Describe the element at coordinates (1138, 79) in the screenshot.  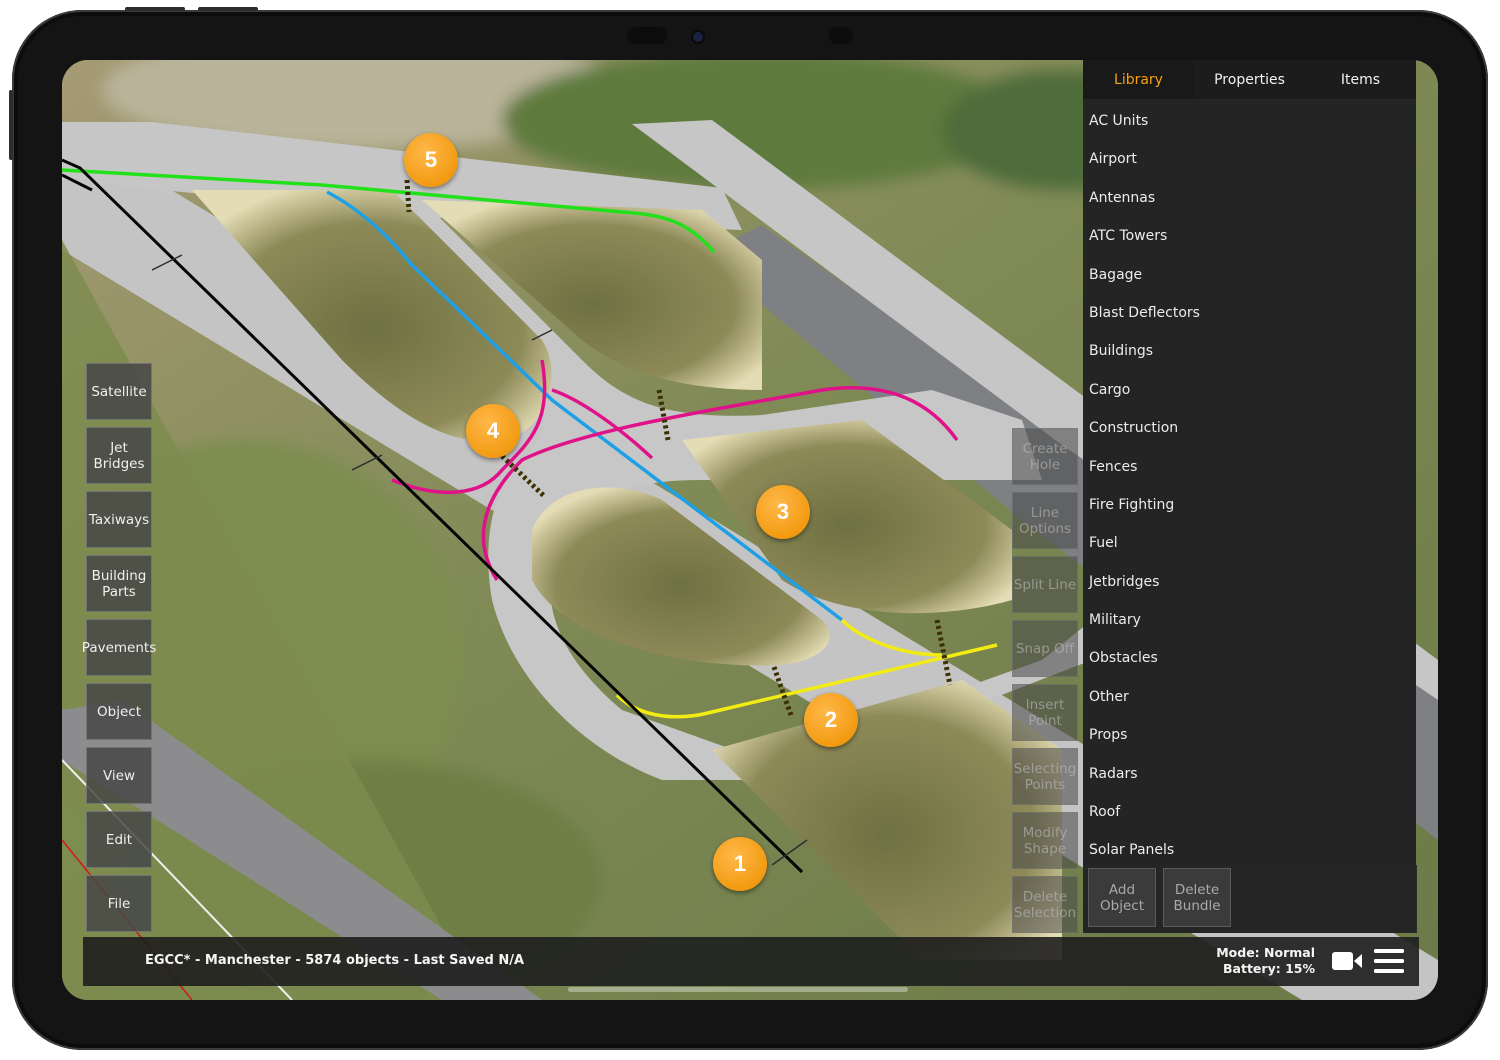
I see `tab-library: Library` at that location.